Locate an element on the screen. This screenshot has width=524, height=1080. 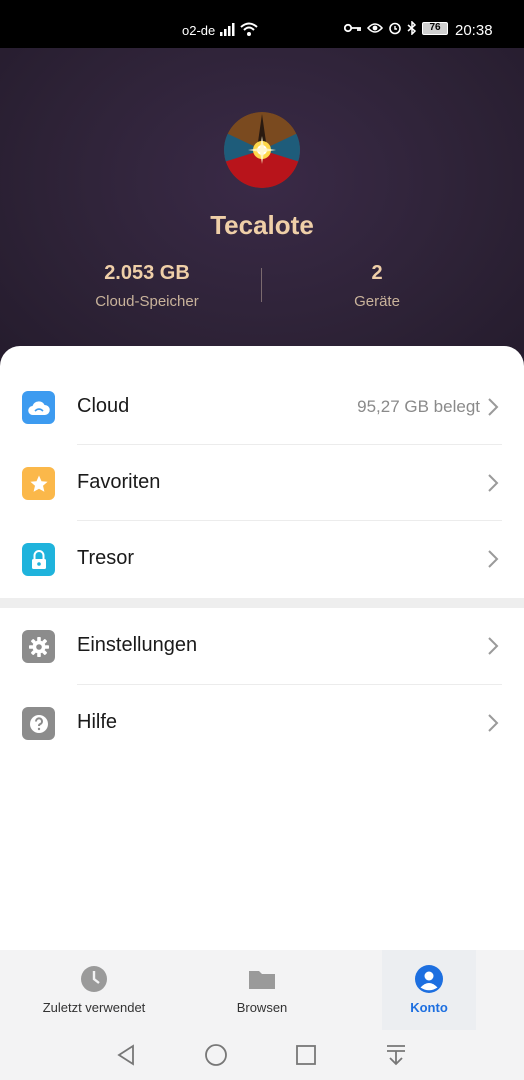
devices-label: Geräte is located at coordinates (377, 301).